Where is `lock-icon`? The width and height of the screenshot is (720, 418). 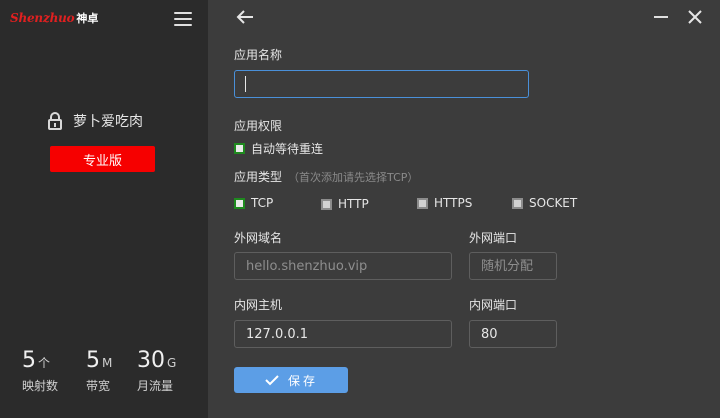
lock-icon is located at coordinates (55, 121).